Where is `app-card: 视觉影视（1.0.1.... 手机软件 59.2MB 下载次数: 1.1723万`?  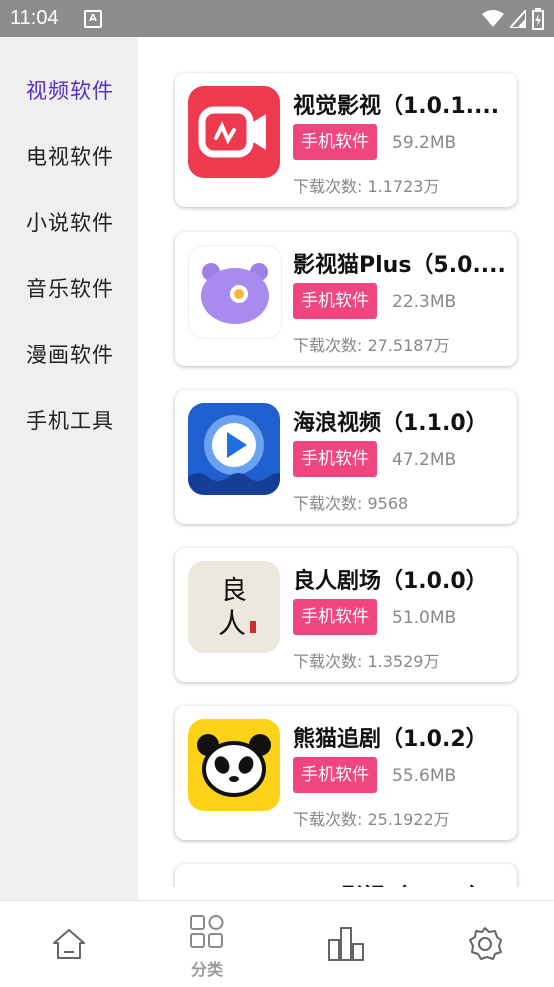
app-card: 视觉影视（1.0.1.... 手机软件 59.2MB 下载次数: 1.1723万 is located at coordinates (346, 140).